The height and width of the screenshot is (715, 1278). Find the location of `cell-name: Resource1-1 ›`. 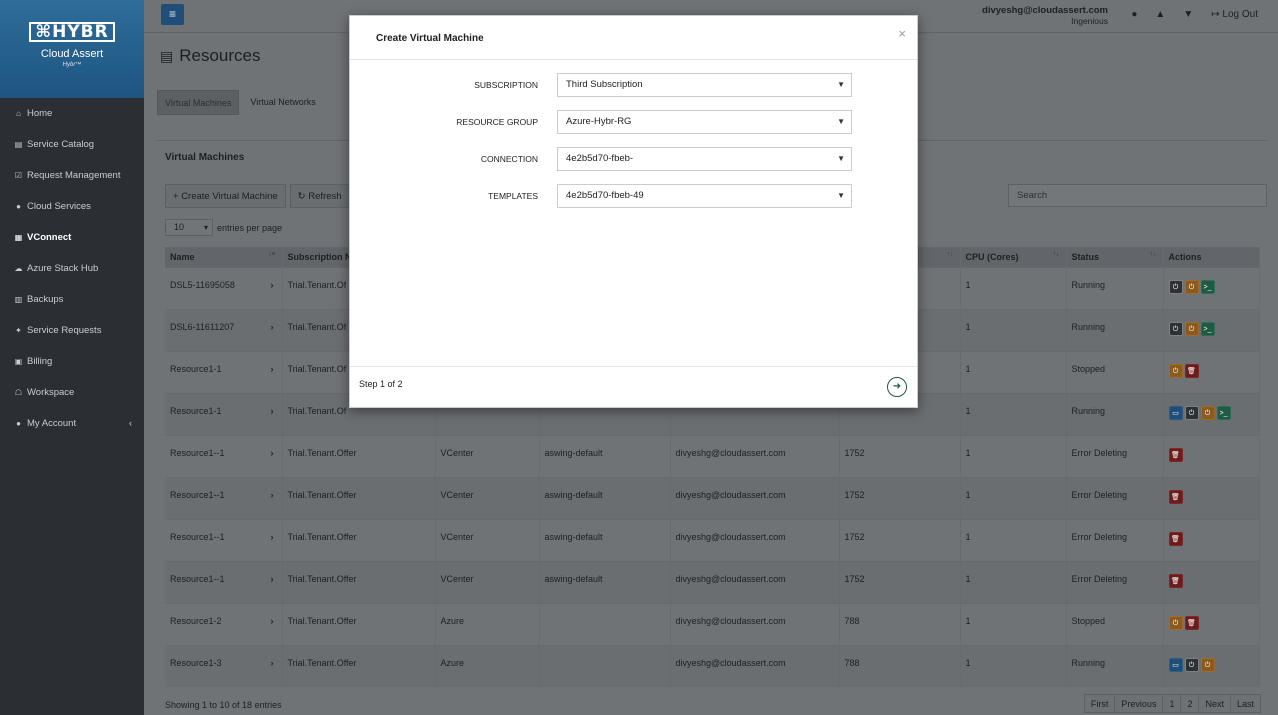

cell-name: Resource1-1 › is located at coordinates (224, 413).